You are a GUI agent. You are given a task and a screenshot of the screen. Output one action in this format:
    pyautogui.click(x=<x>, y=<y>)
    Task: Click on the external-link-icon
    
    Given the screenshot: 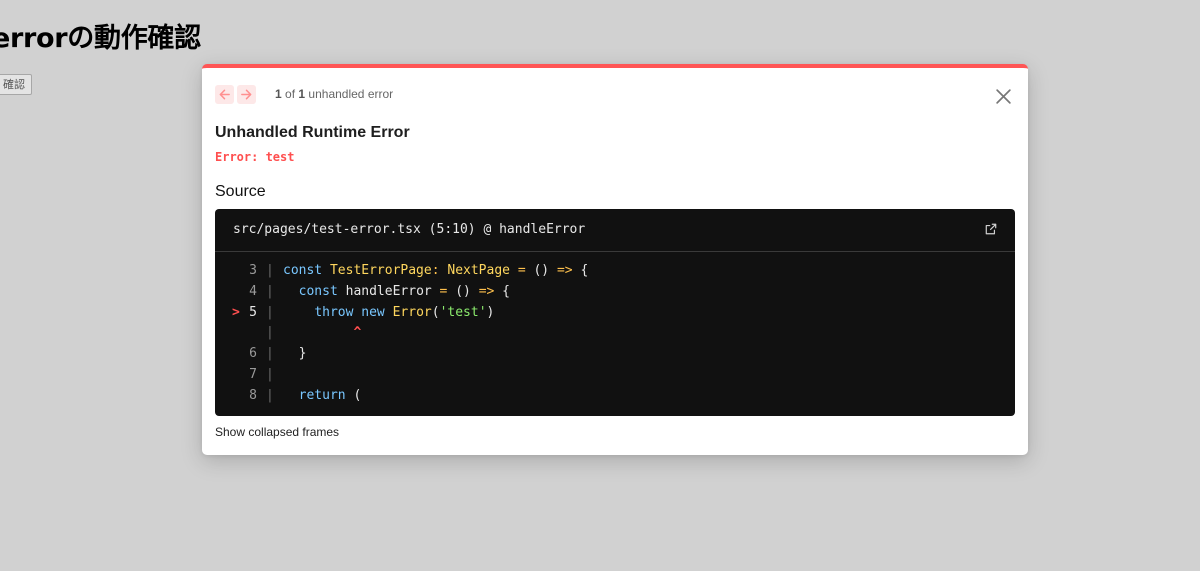 What is the action you would take?
    pyautogui.click(x=991, y=229)
    